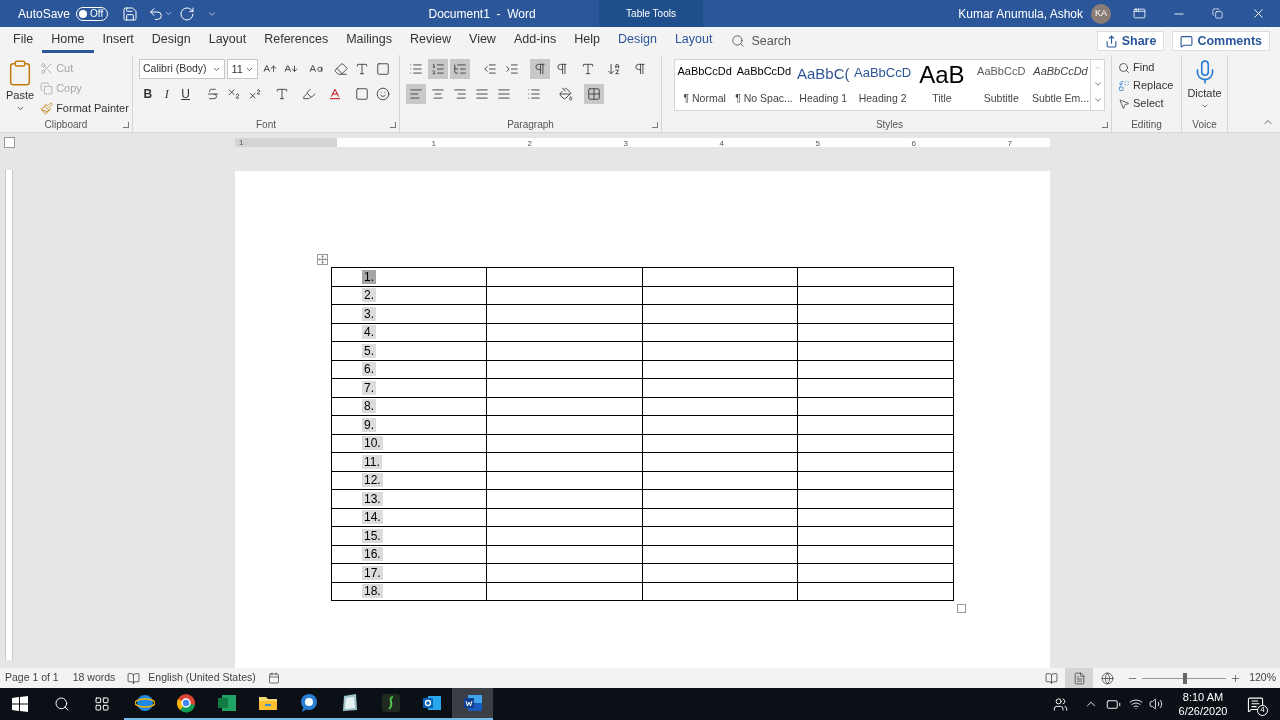 The height and width of the screenshot is (720, 1280). What do you see at coordinates (416, 94) in the screenshot?
I see `align-left-icon` at bounding box center [416, 94].